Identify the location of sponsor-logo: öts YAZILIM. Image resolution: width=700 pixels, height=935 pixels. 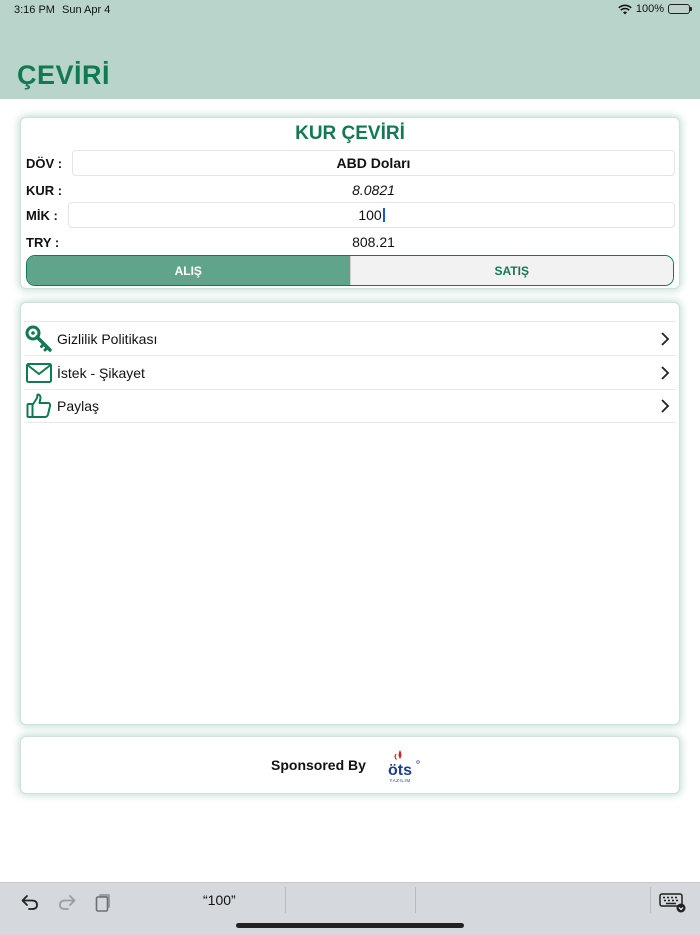
(400, 765).